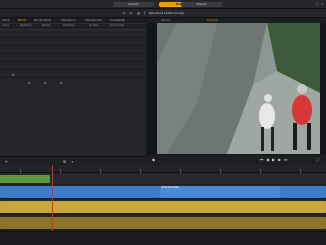 The image size is (326, 245). I want to click on playhead, so click(52, 200).